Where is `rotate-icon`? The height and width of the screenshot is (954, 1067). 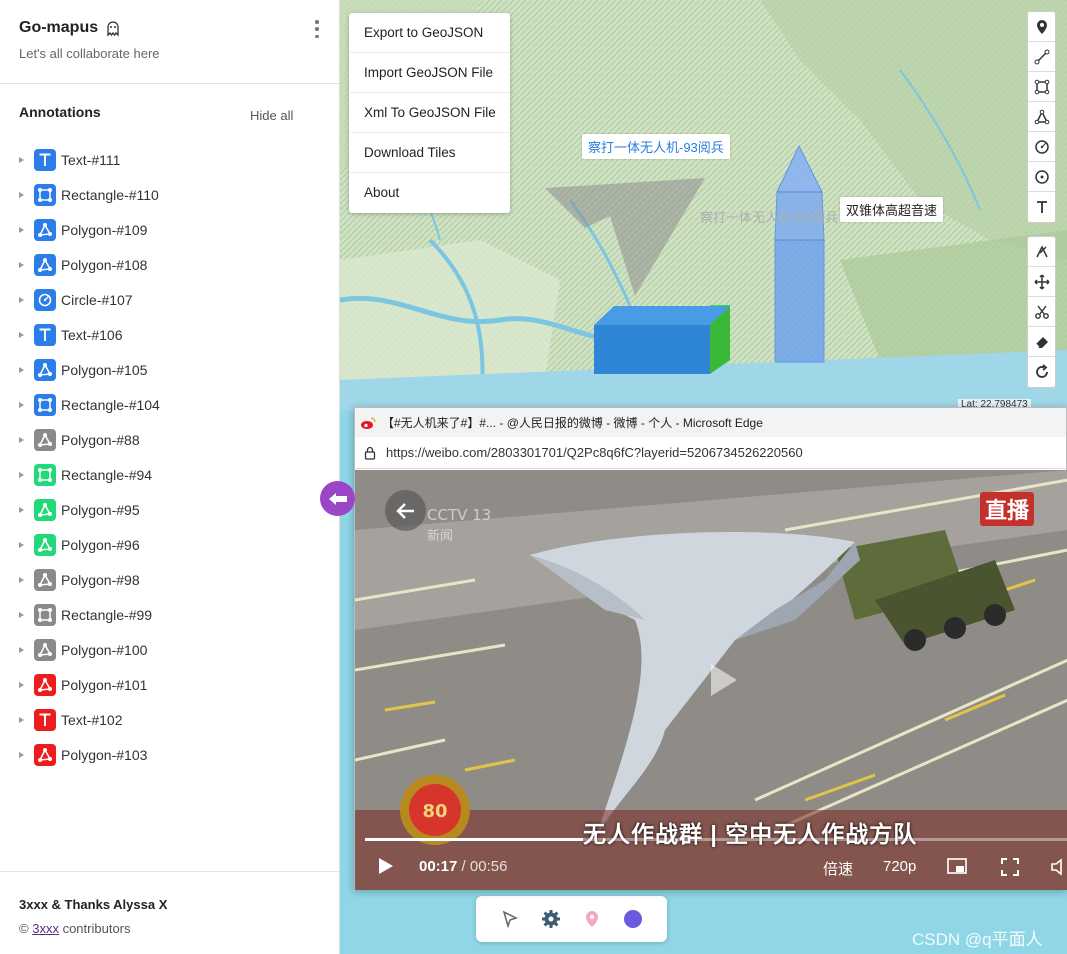
rotate-icon is located at coordinates (1041, 372).